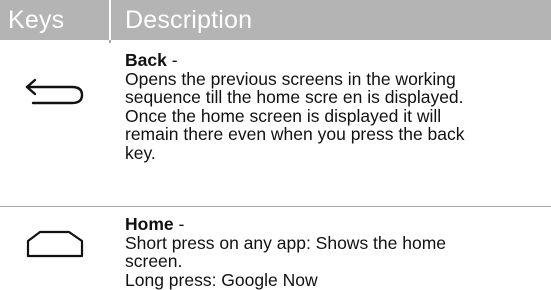 This screenshot has width=551, height=290. I want to click on home-description-line-1: Short press on any app: Shows the home, so click(286, 242).